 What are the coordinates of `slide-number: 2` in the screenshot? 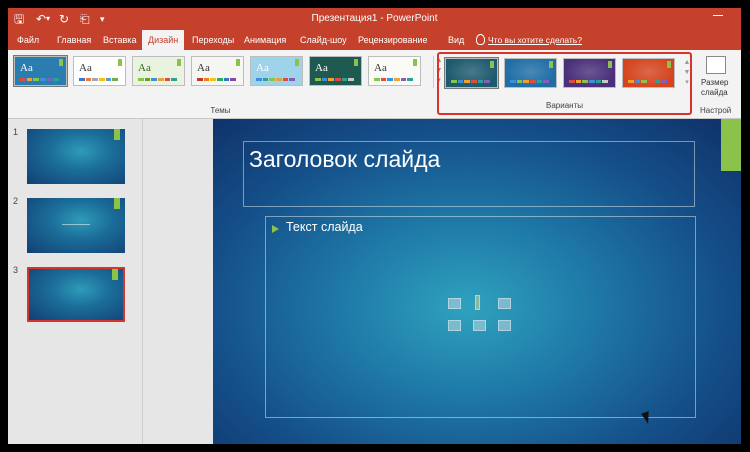 It's located at (16, 201).